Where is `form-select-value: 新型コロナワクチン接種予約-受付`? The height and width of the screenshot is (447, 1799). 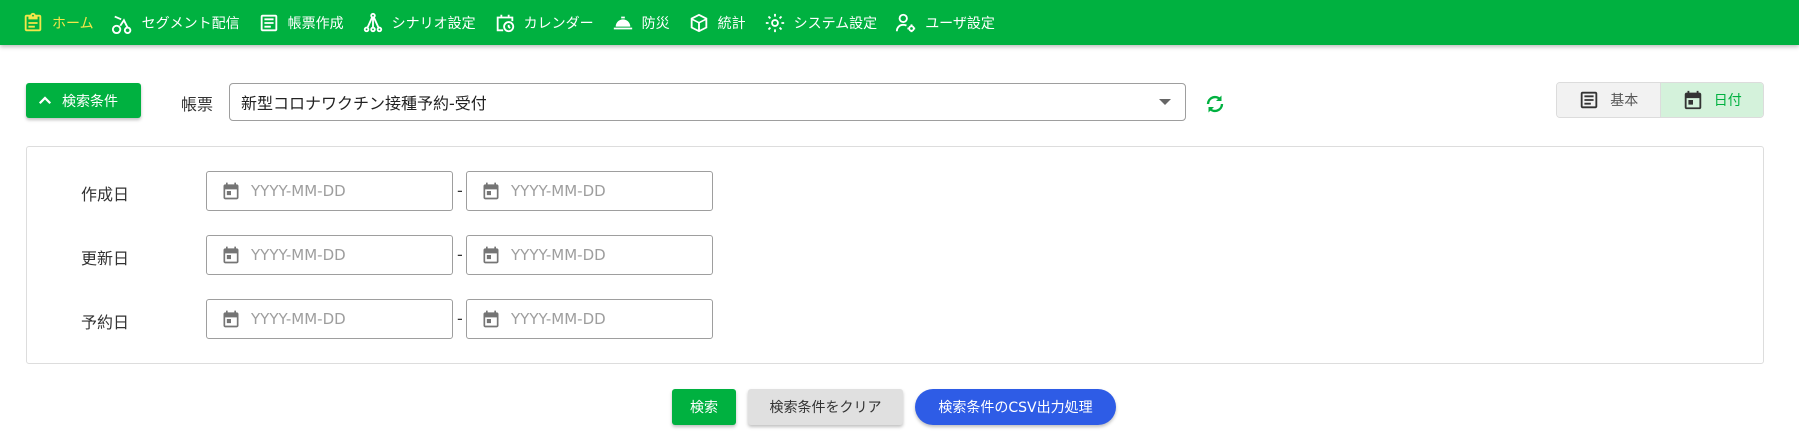 form-select-value: 新型コロナワクチン接種予約-受付 is located at coordinates (364, 103).